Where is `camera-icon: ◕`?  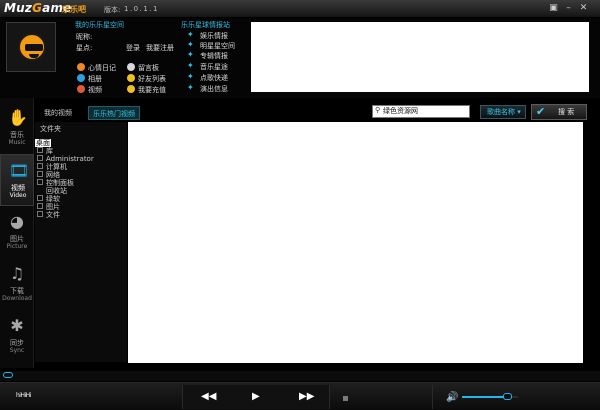
camera-icon: ◕ is located at coordinates (17, 221).